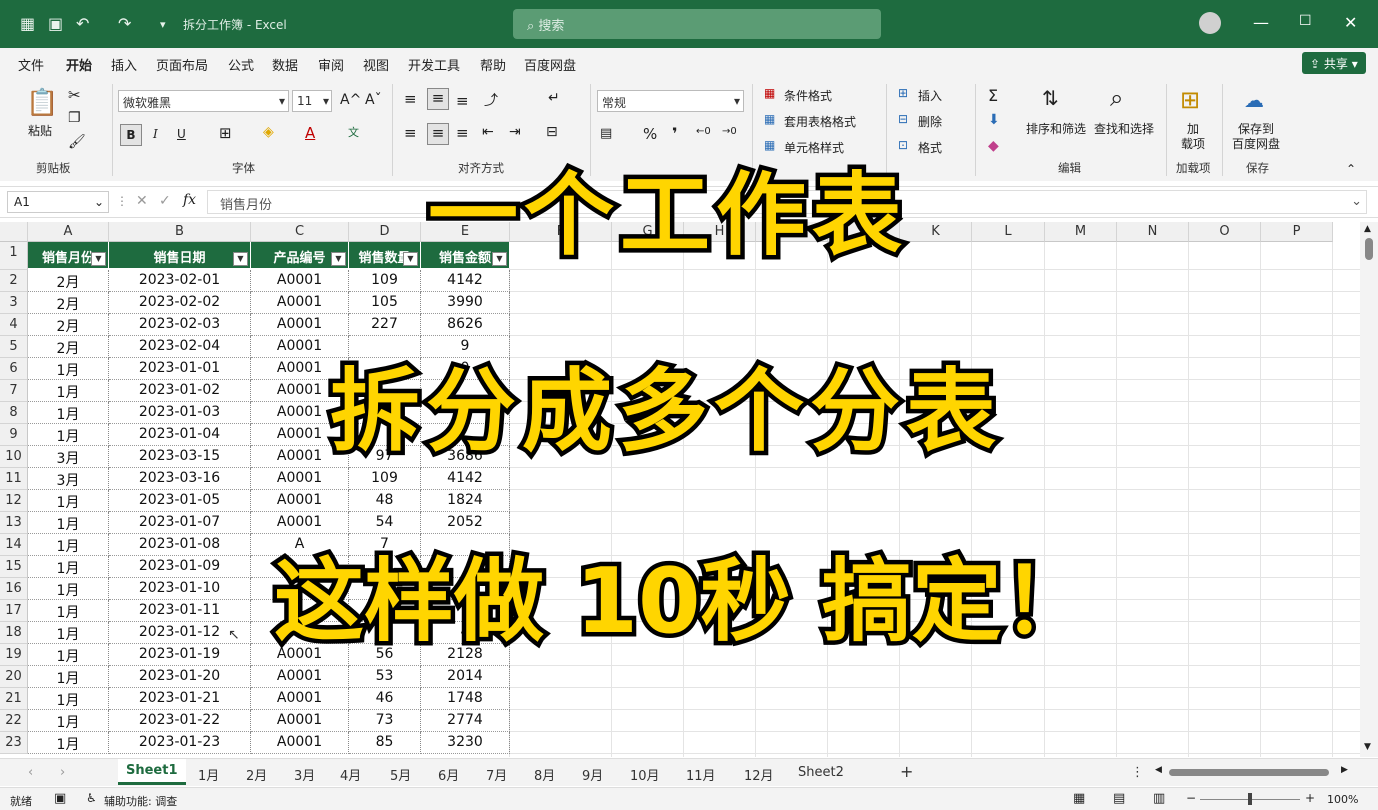  What do you see at coordinates (1225, 232) in the screenshot?
I see `column-header: O` at bounding box center [1225, 232].